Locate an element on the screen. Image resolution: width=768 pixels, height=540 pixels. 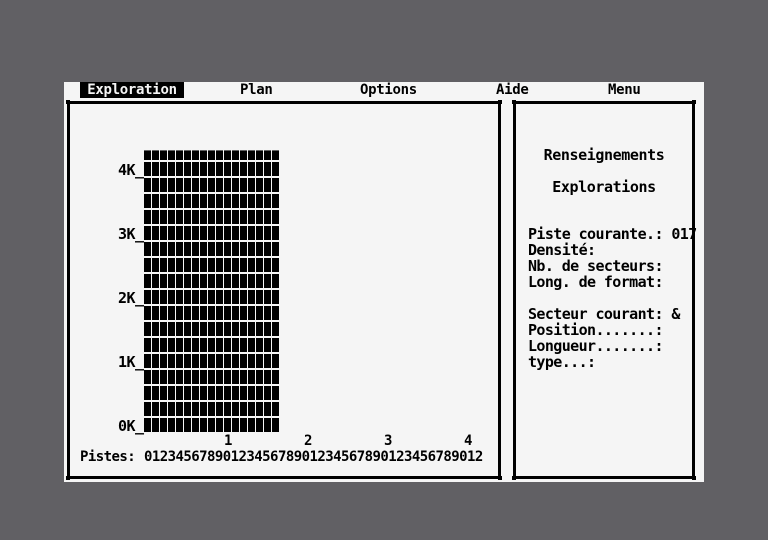
x-axis-label: Pistes: is located at coordinates (112, 457).